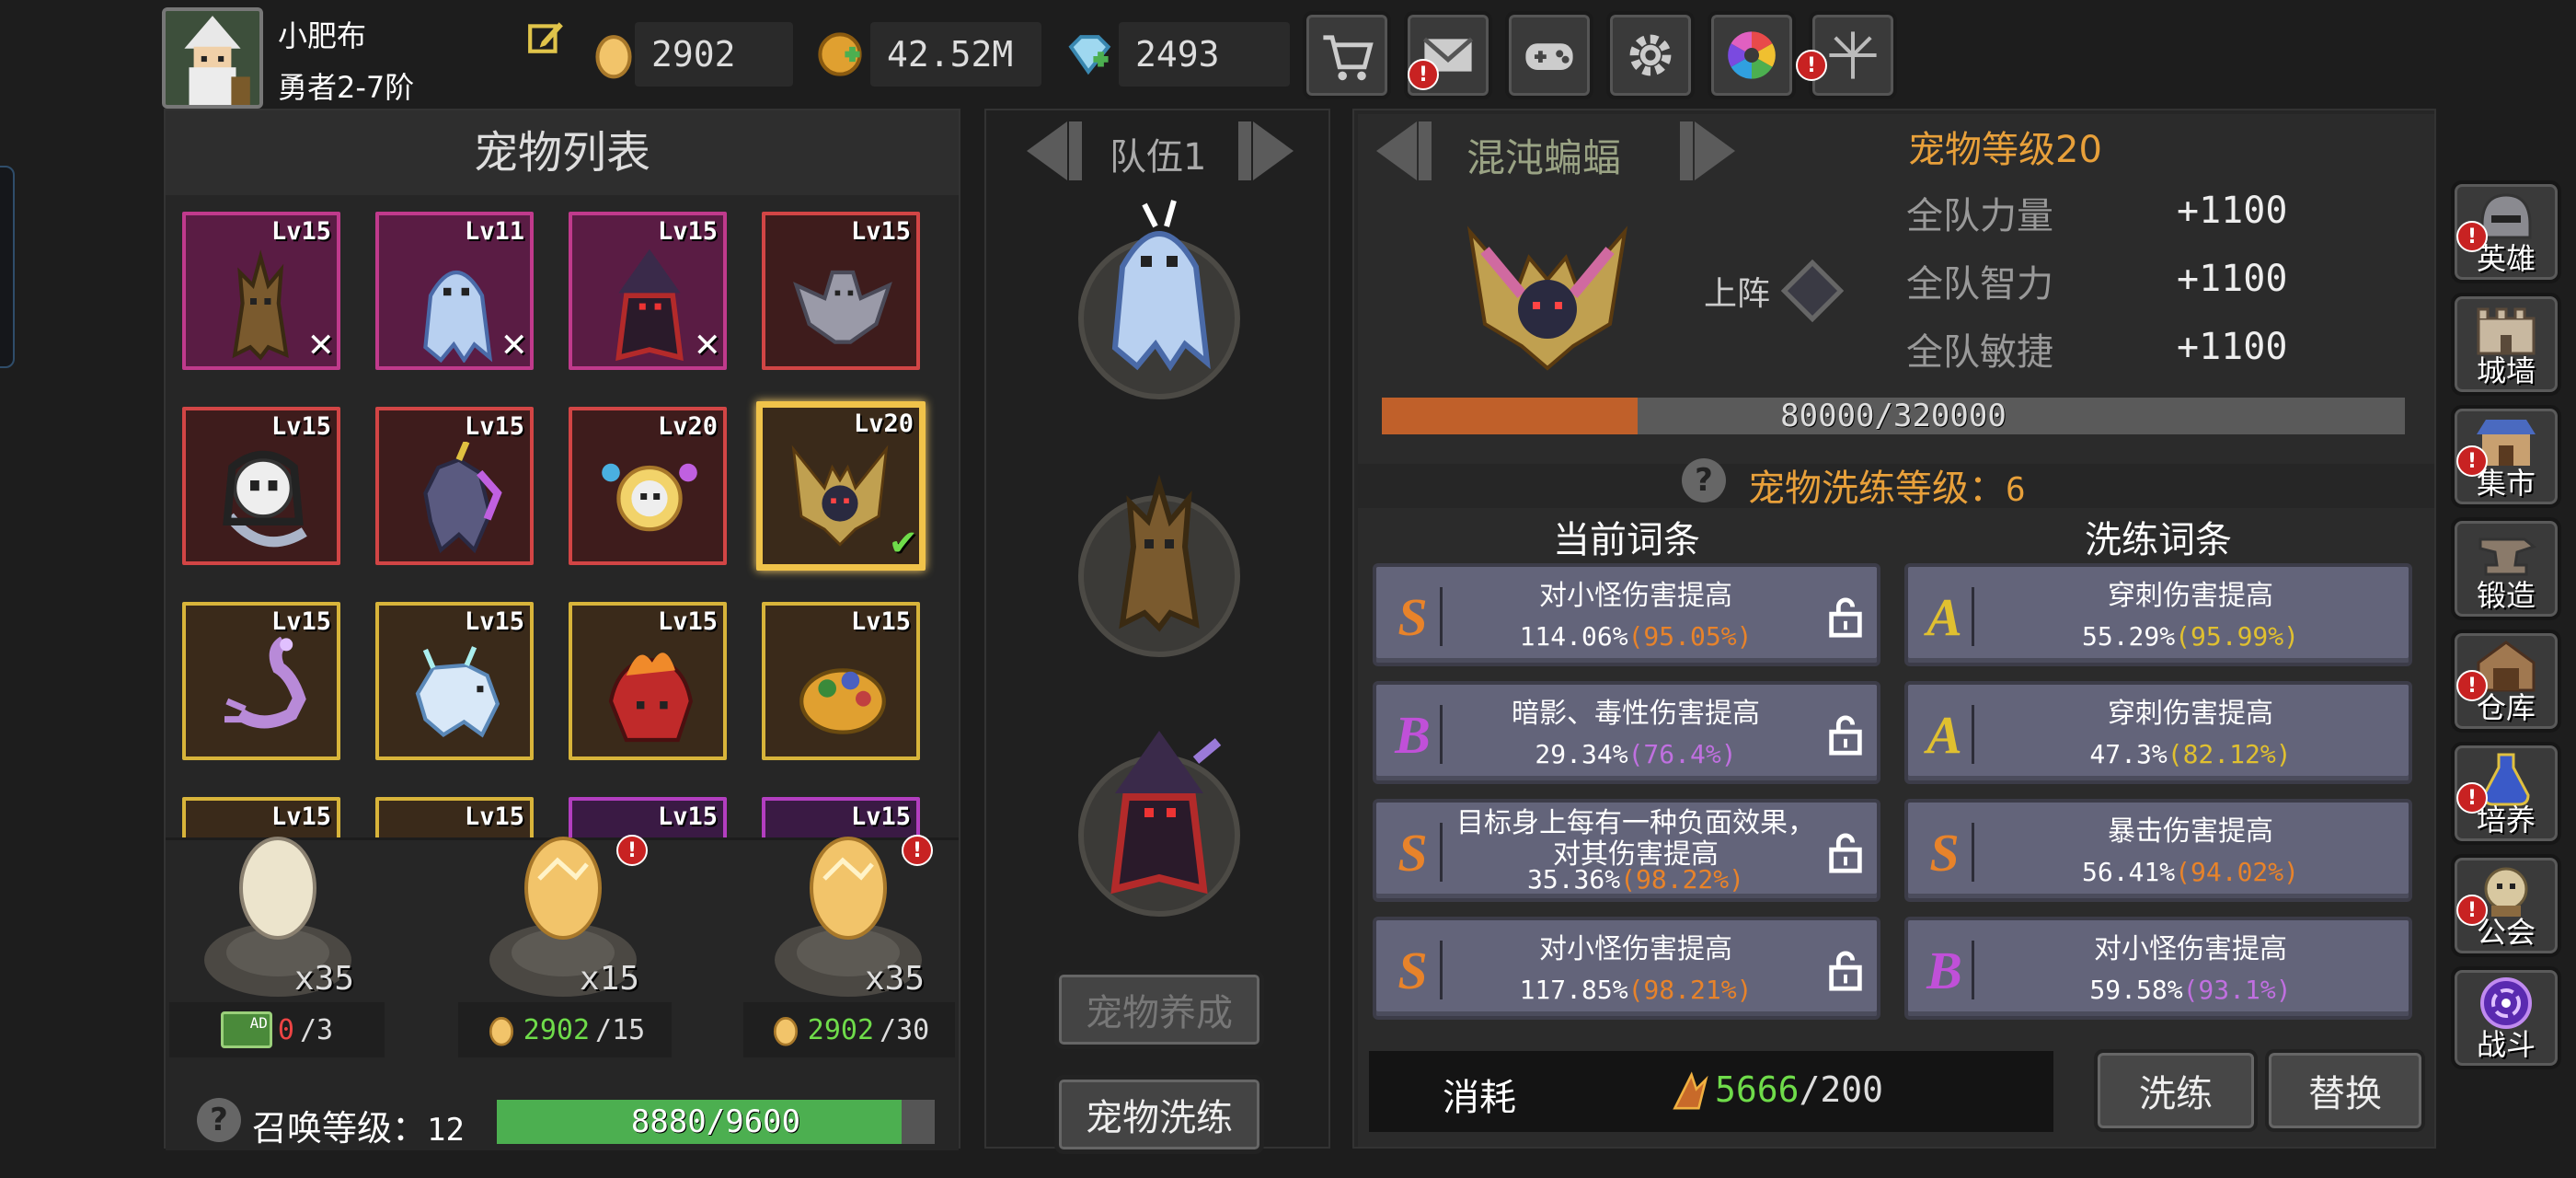 This screenshot has width=2576, height=1178. Describe the element at coordinates (648, 486) in the screenshot. I see `pet-card: Lv20` at that location.